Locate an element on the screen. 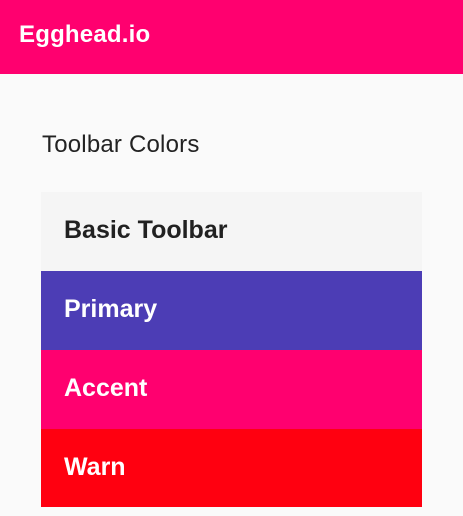  app-toolbar: Egghead.io is located at coordinates (231, 37).